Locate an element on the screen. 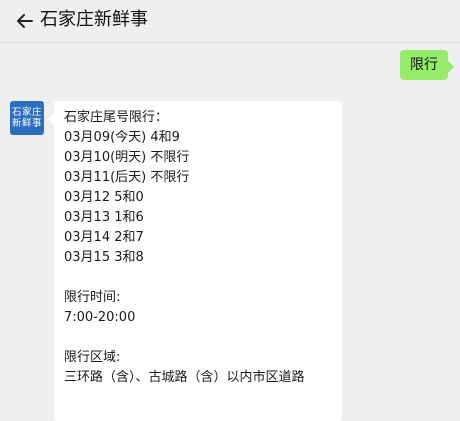  outgoing-message: 限行 is located at coordinates (427, 65).